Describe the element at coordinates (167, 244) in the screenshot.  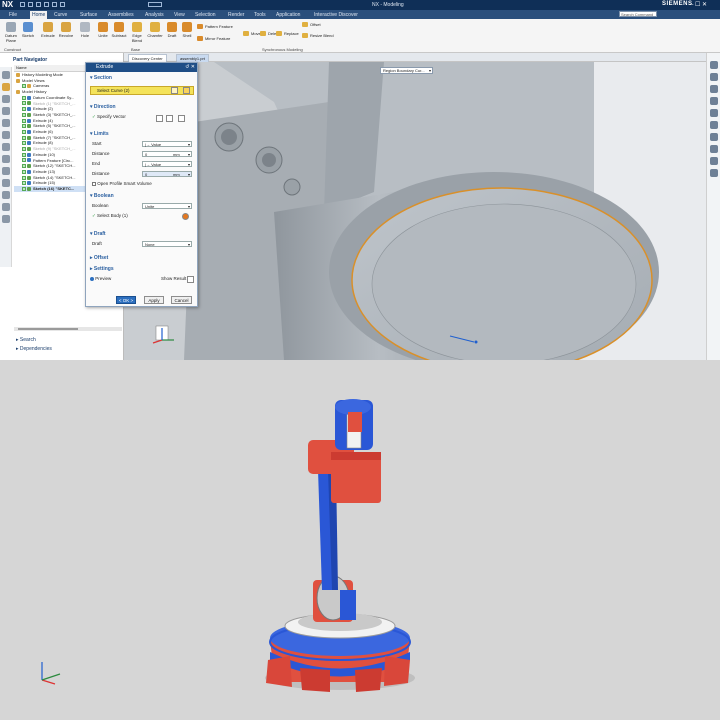
I see `draft-dropdown: None` at that location.